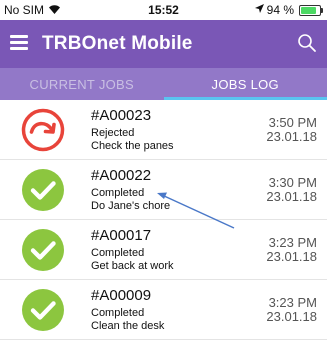  What do you see at coordinates (130, 206) in the screenshot?
I see `job-description: Do Jane's chore` at bounding box center [130, 206].